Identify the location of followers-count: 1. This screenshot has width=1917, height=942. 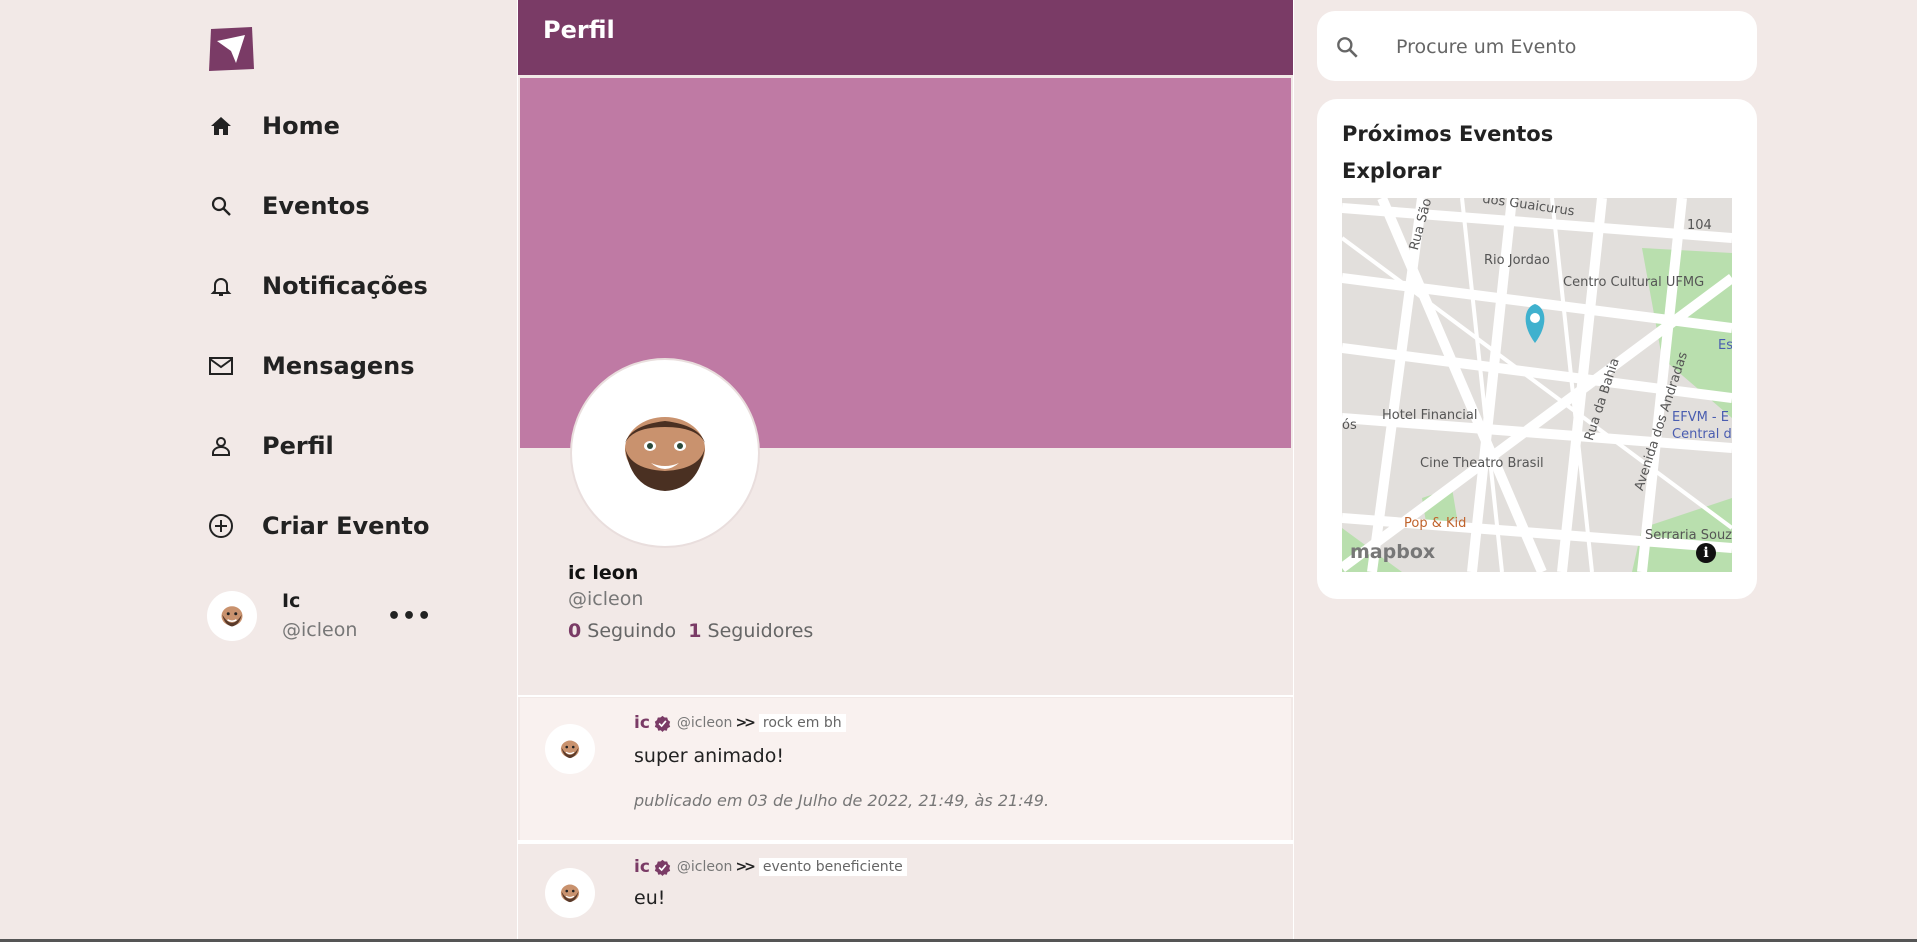
(694, 631).